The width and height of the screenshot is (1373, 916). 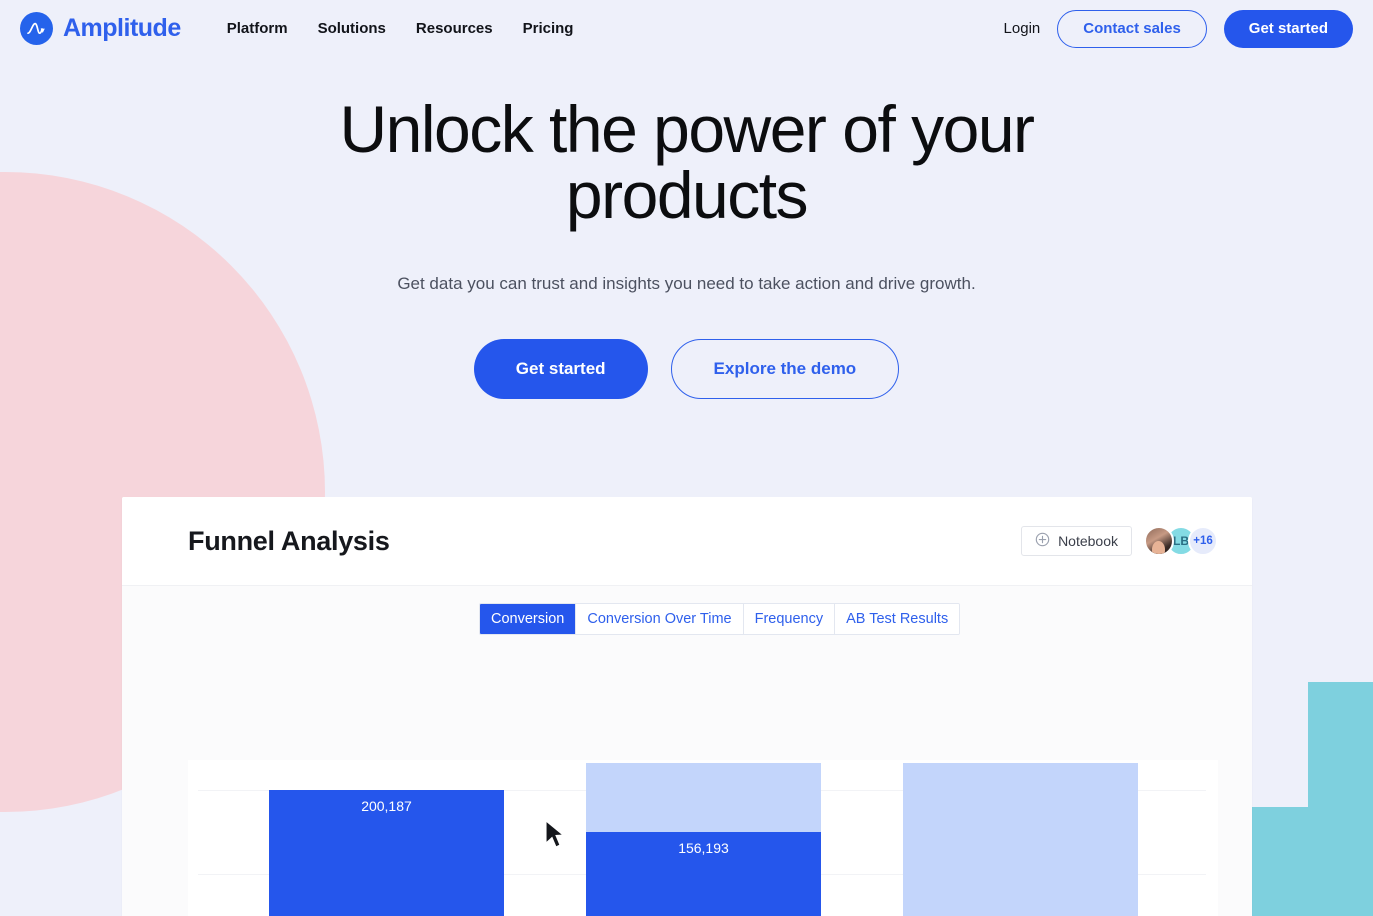 I want to click on avatar-group: LB +16, so click(x=1181, y=541).